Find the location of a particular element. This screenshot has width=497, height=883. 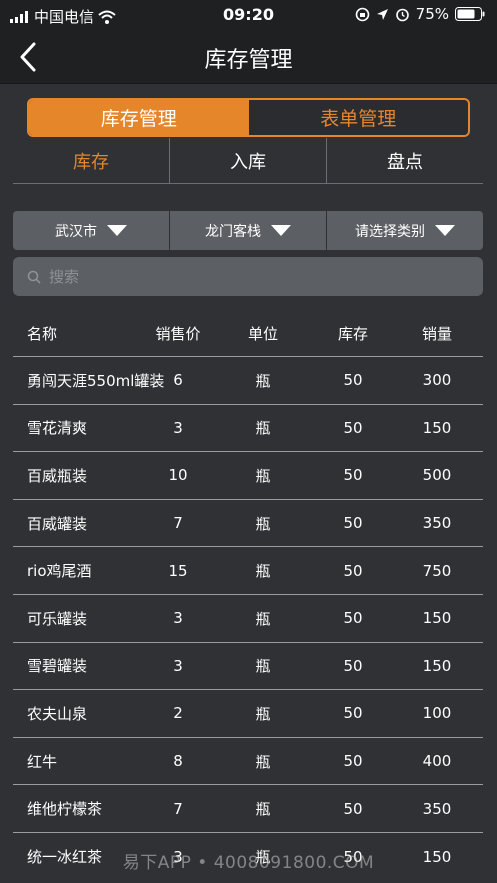

sub-tabs: 库存 入库 盘点 is located at coordinates (248, 161).